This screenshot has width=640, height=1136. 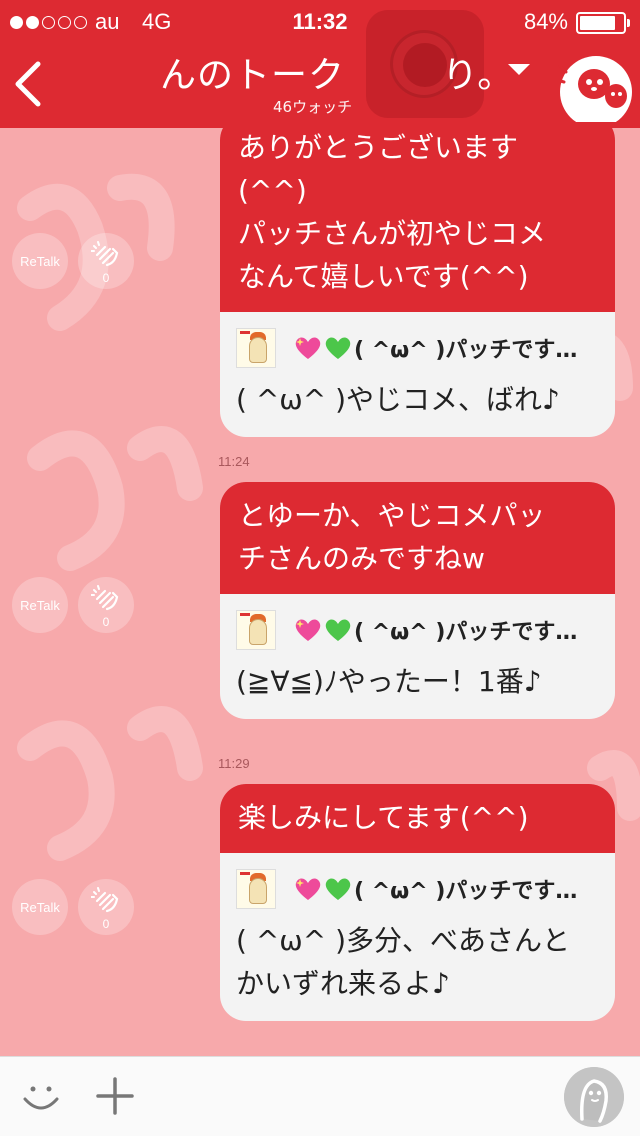 I want to click on message-text: ありがとうございます (^^) パッチさんが初やじコメ なんて嬉しいです(^^), so click(x=417, y=220).